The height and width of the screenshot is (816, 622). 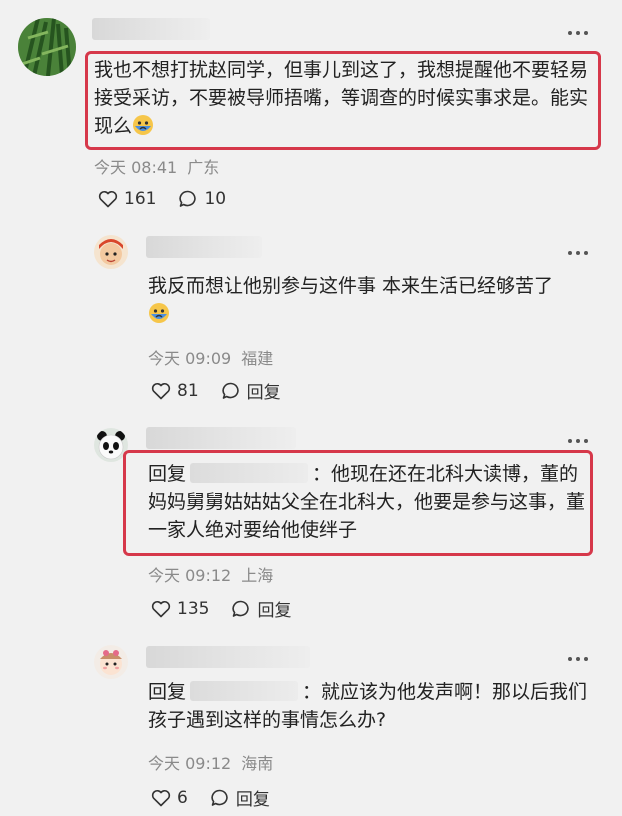 I want to click on like-count: 6, so click(x=182, y=797).